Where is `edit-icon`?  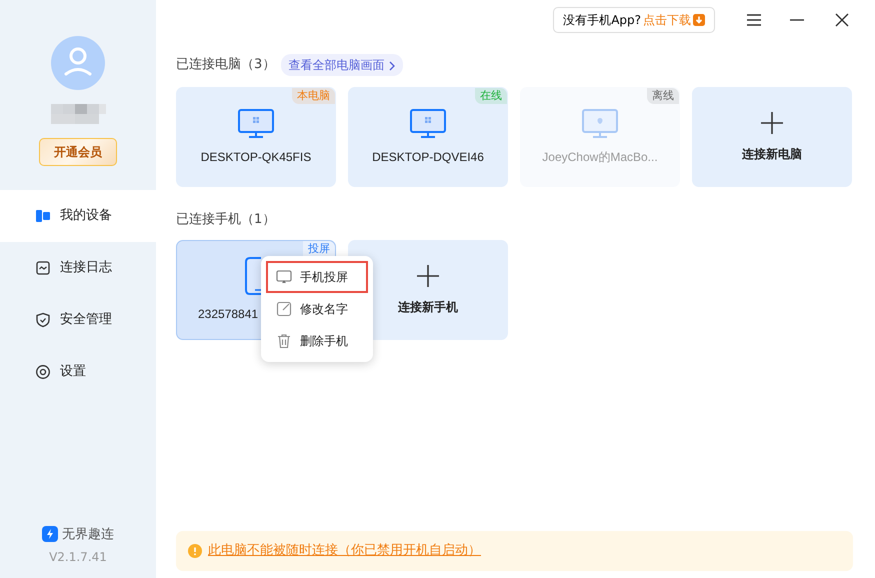
edit-icon is located at coordinates (284, 308).